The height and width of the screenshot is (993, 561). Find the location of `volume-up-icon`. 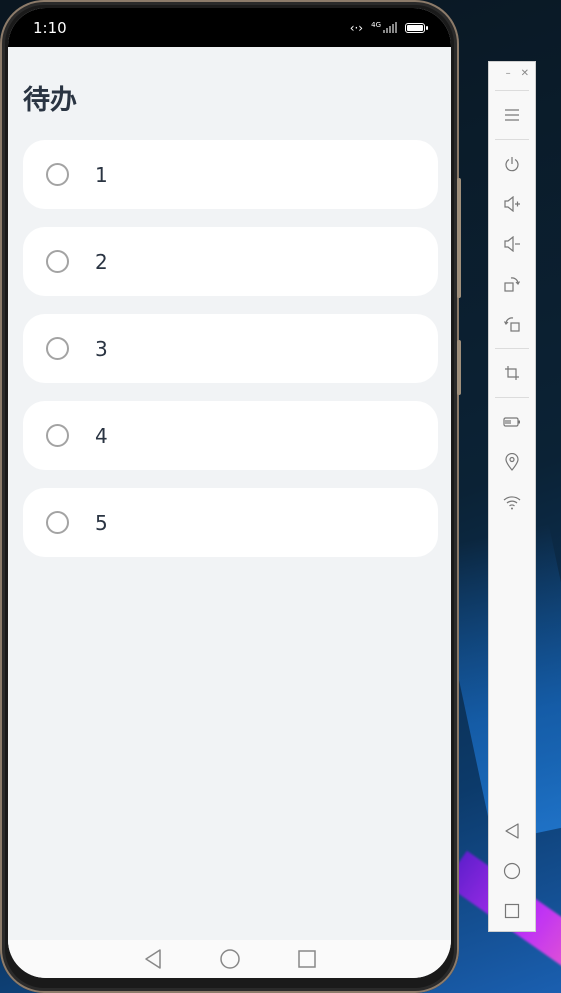

volume-up-icon is located at coordinates (512, 204).